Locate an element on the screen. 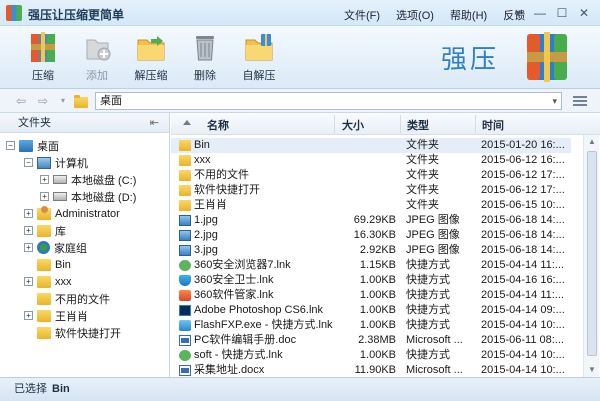  scroll-thumb is located at coordinates (592, 253).